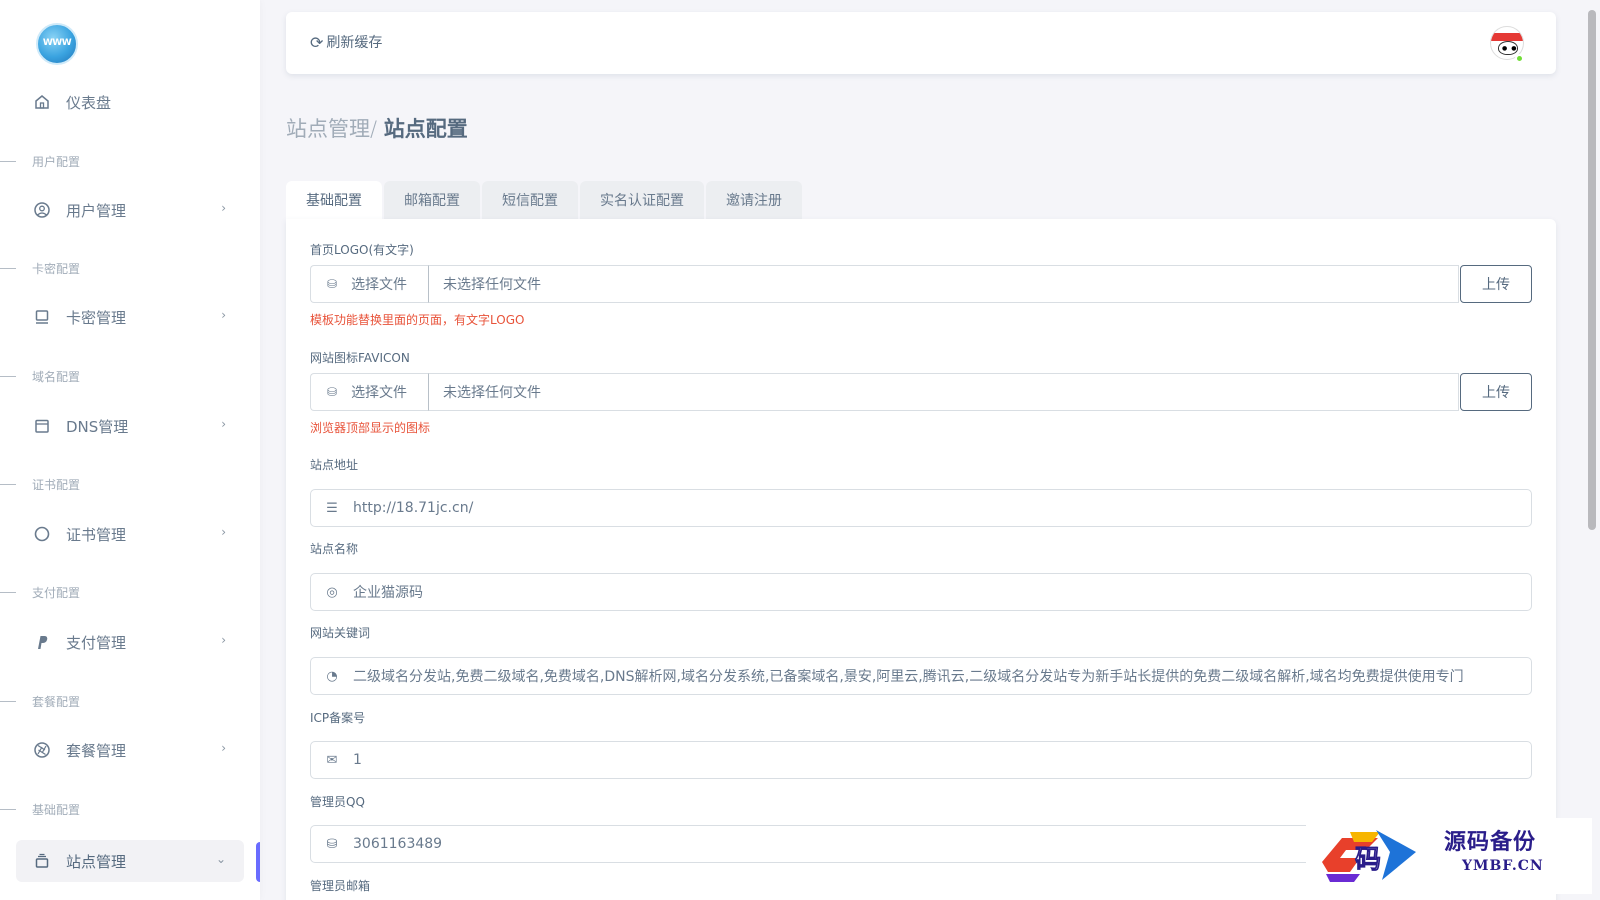 Image resolution: width=1600 pixels, height=900 pixels. Describe the element at coordinates (130, 642) in the screenshot. I see `sidebar-item-payment: 支付管理 ›` at that location.